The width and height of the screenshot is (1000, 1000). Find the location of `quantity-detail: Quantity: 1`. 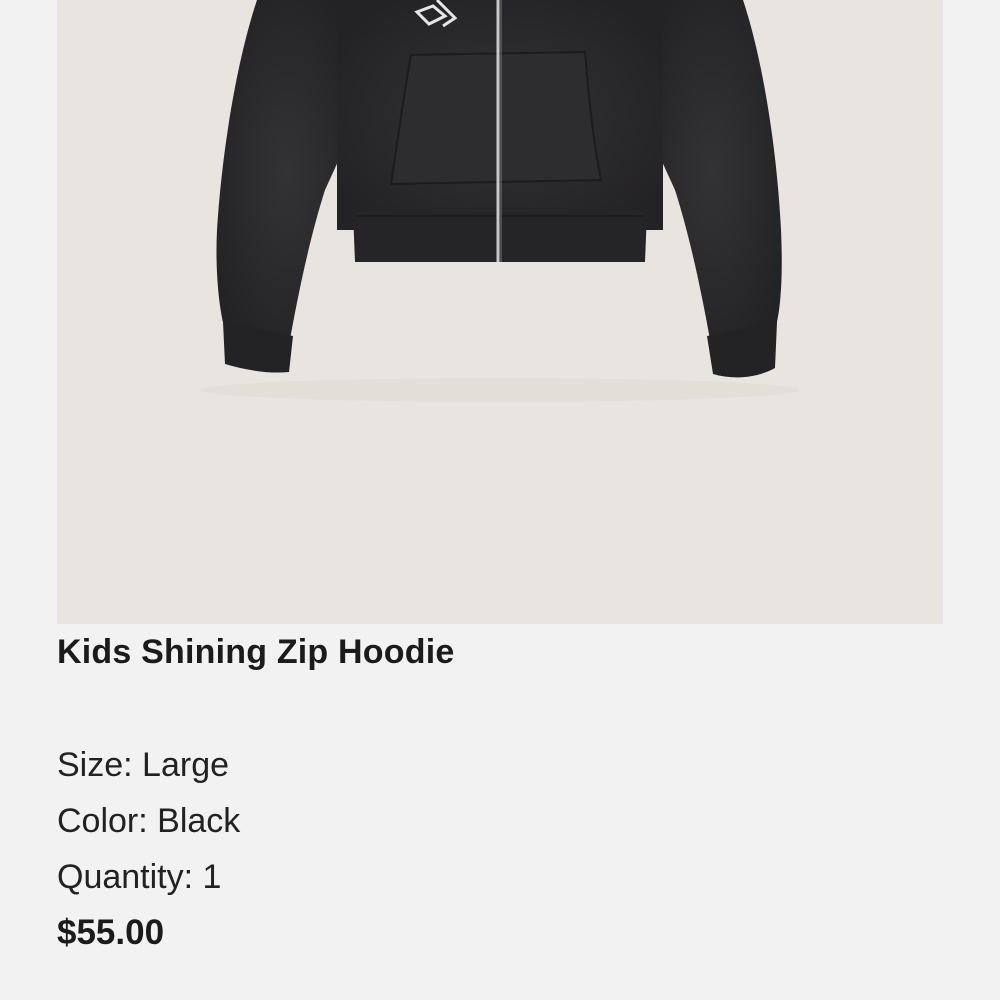

quantity-detail: Quantity: 1 is located at coordinates (139, 877).